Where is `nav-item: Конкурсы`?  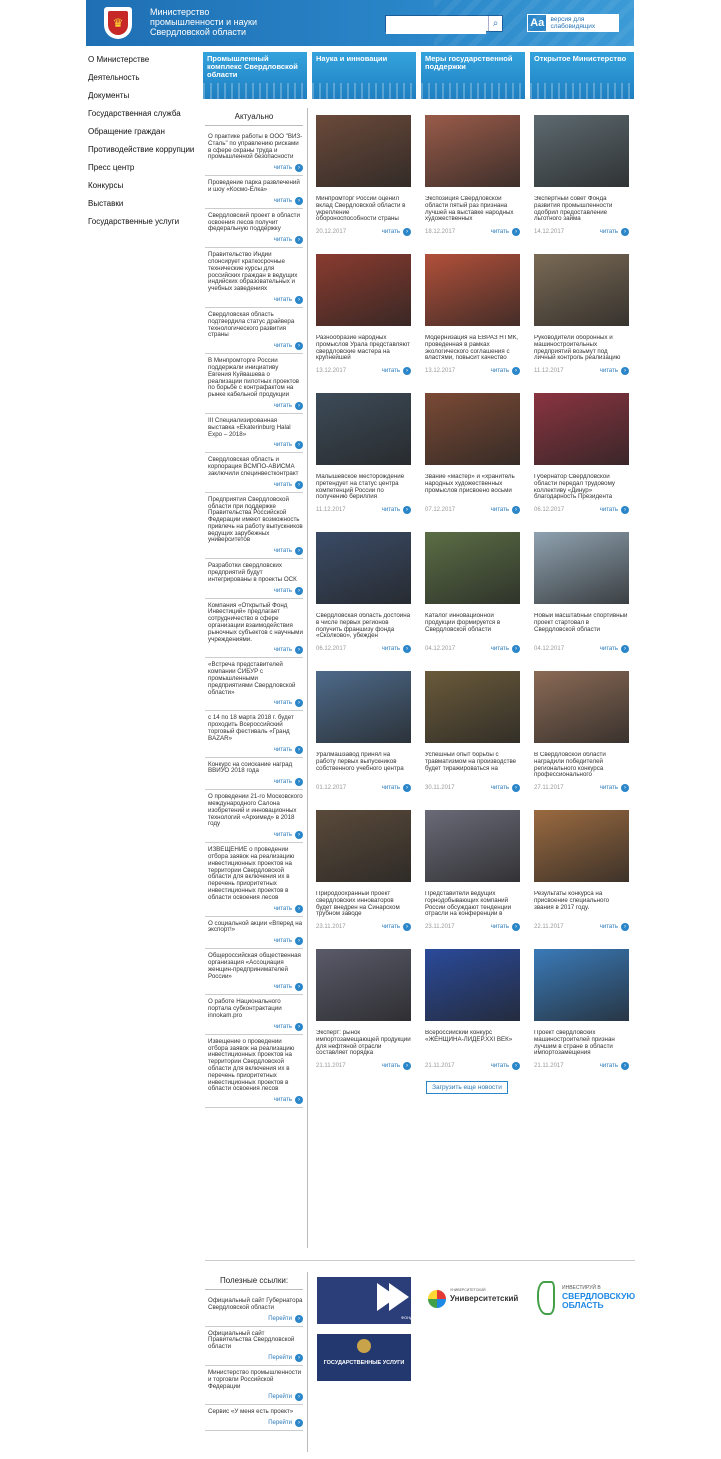 nav-item: Конкурсы is located at coordinates (144, 185).